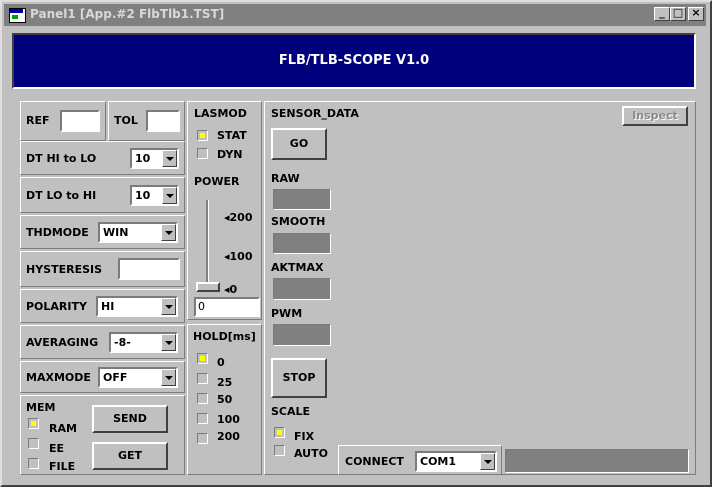  I want to click on lasmod-label: LASMOD, so click(220, 113).